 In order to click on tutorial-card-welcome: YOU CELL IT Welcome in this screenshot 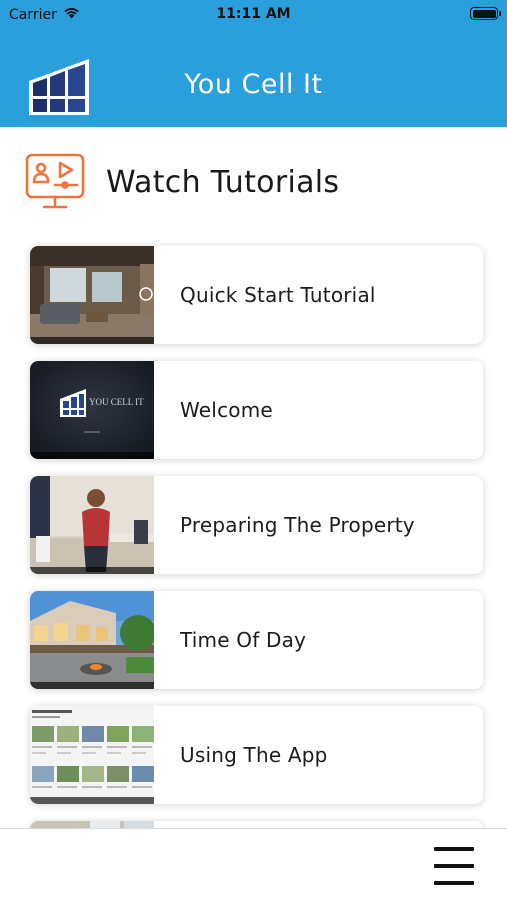, I will do `click(256, 410)`.